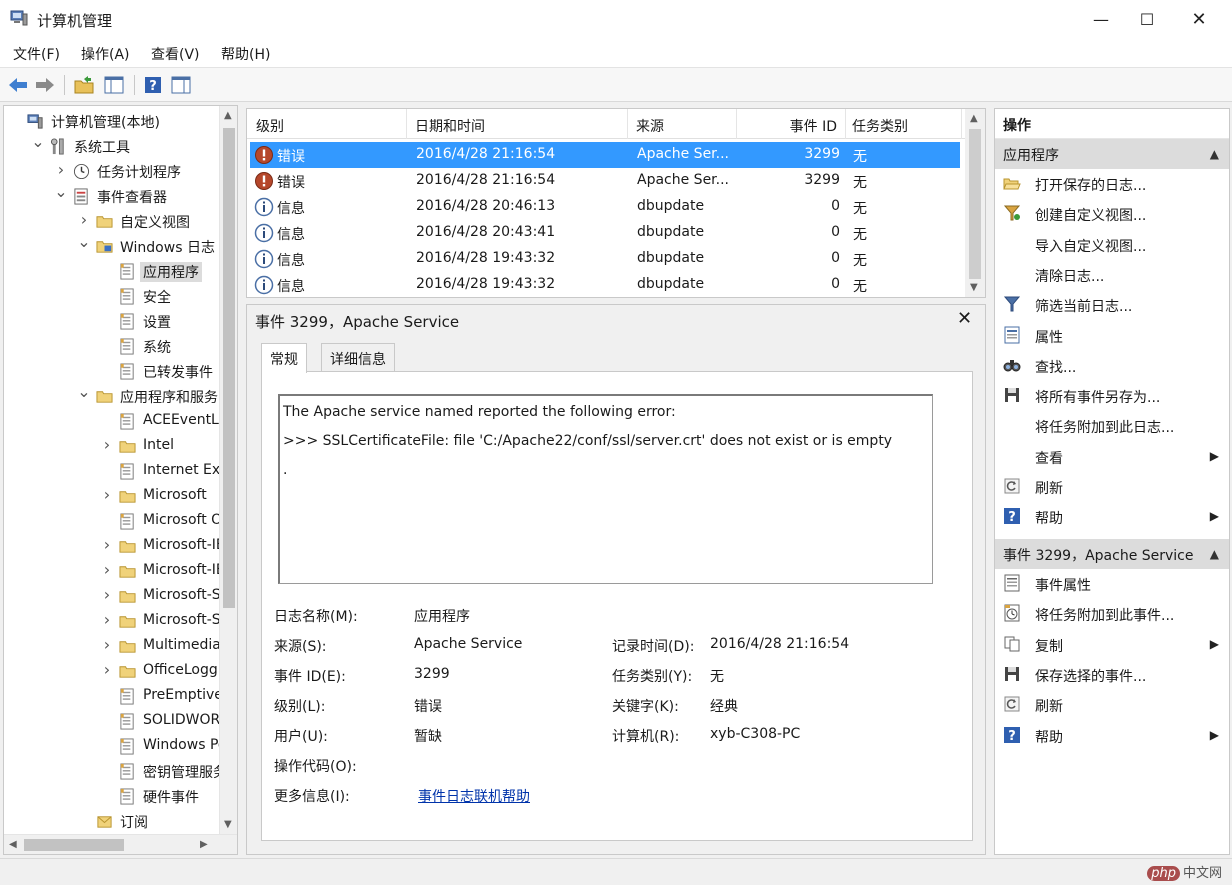 The image size is (1232, 885). I want to click on tree-item: 设置, so click(111, 321).